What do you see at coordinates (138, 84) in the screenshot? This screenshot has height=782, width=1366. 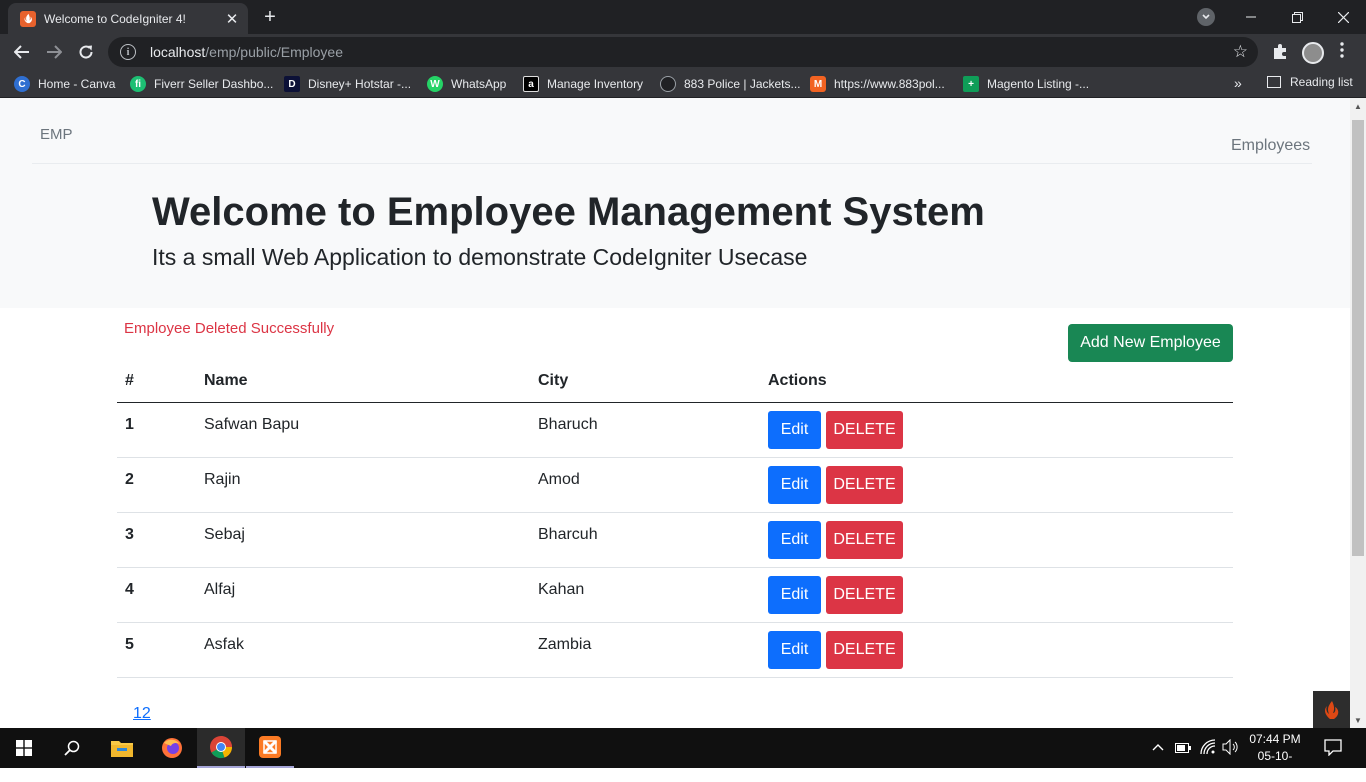 I see `fiverr-icon: fi` at bounding box center [138, 84].